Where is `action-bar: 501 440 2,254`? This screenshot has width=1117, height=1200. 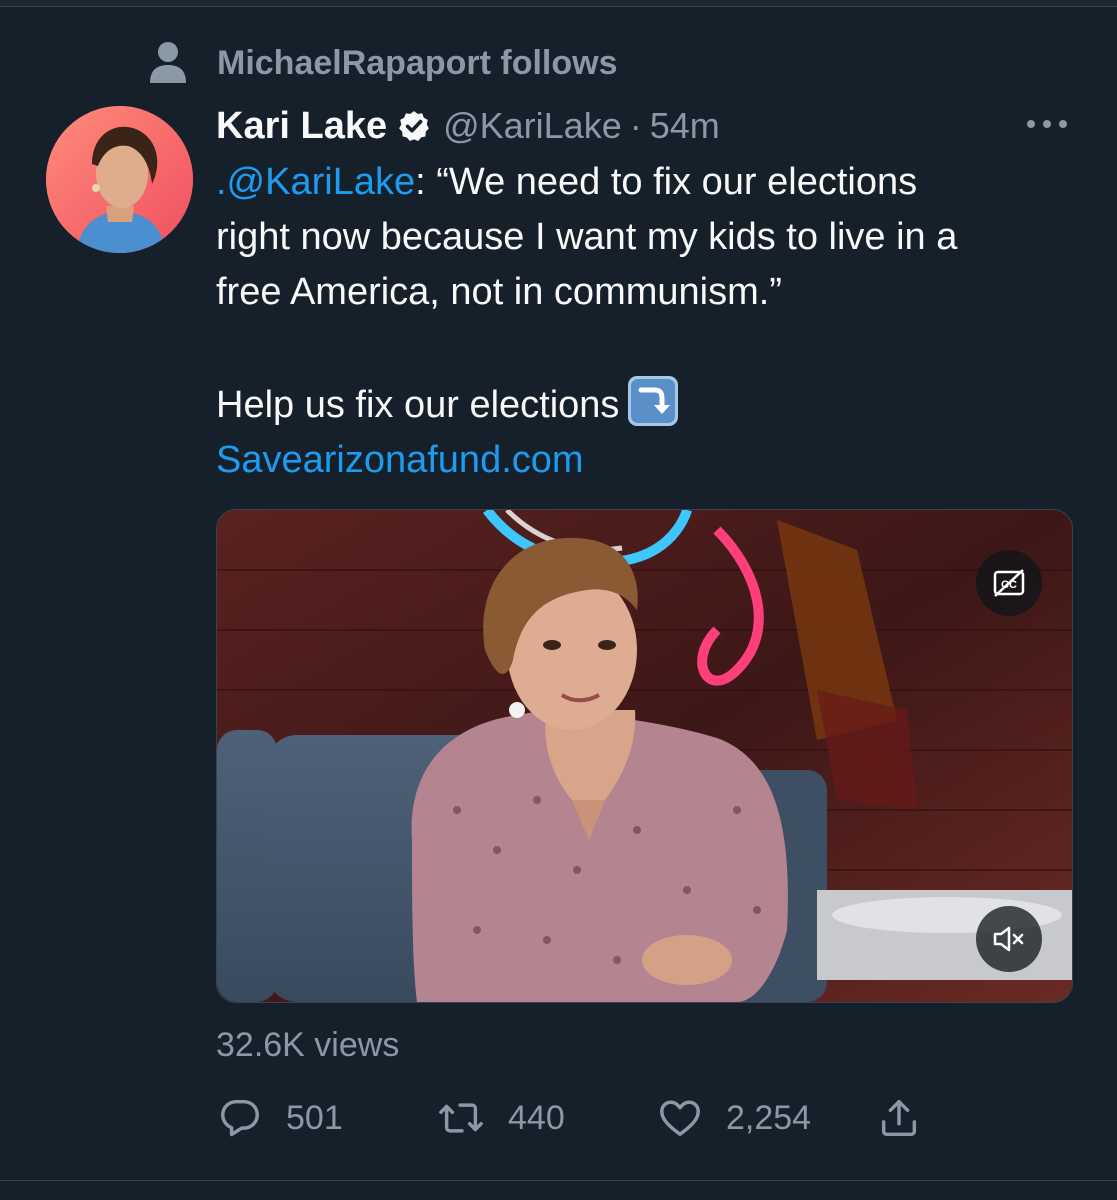 action-bar: 501 440 2,254 is located at coordinates (576, 1118).